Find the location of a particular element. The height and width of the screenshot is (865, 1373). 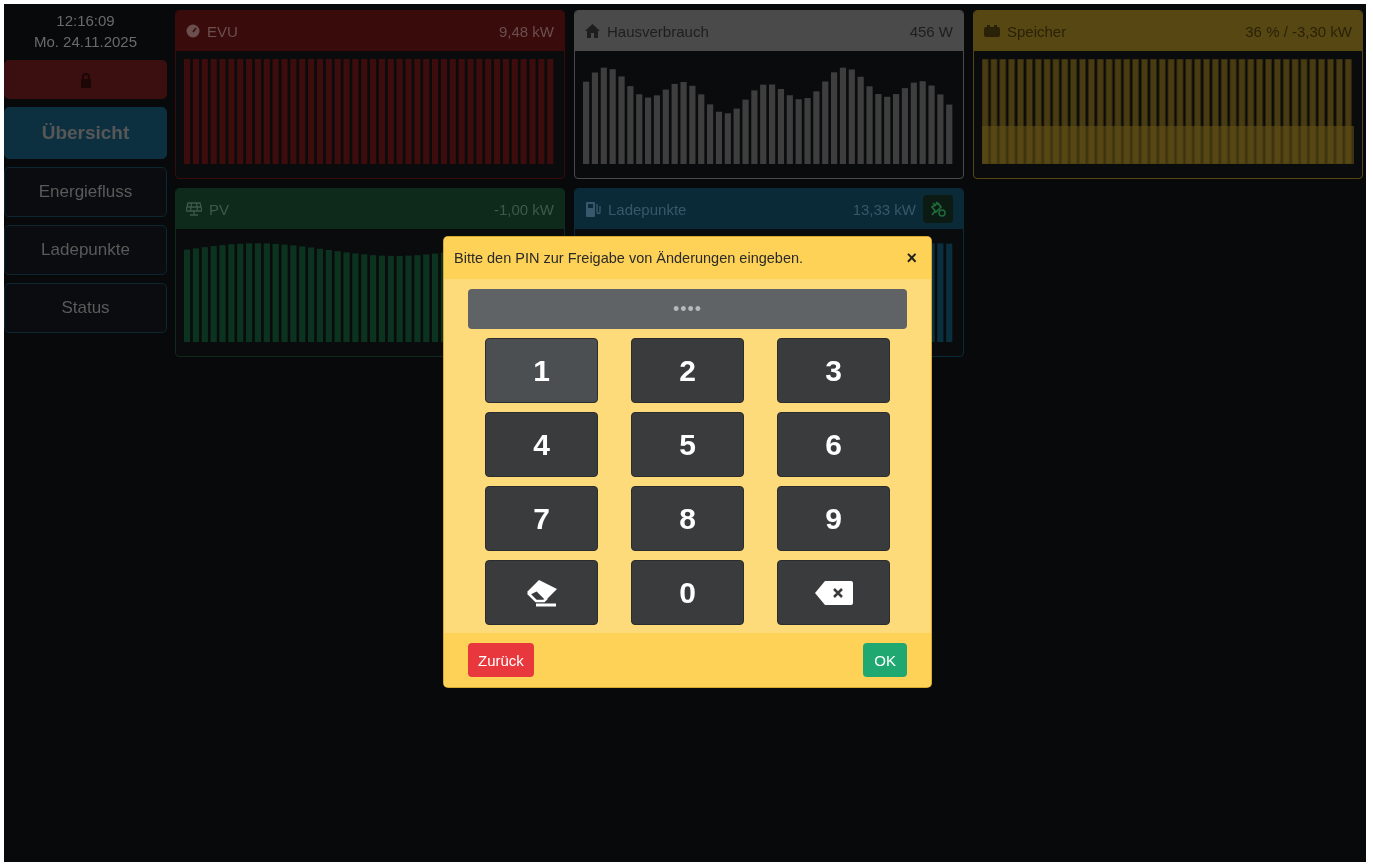

charging-station-icon is located at coordinates (593, 209).